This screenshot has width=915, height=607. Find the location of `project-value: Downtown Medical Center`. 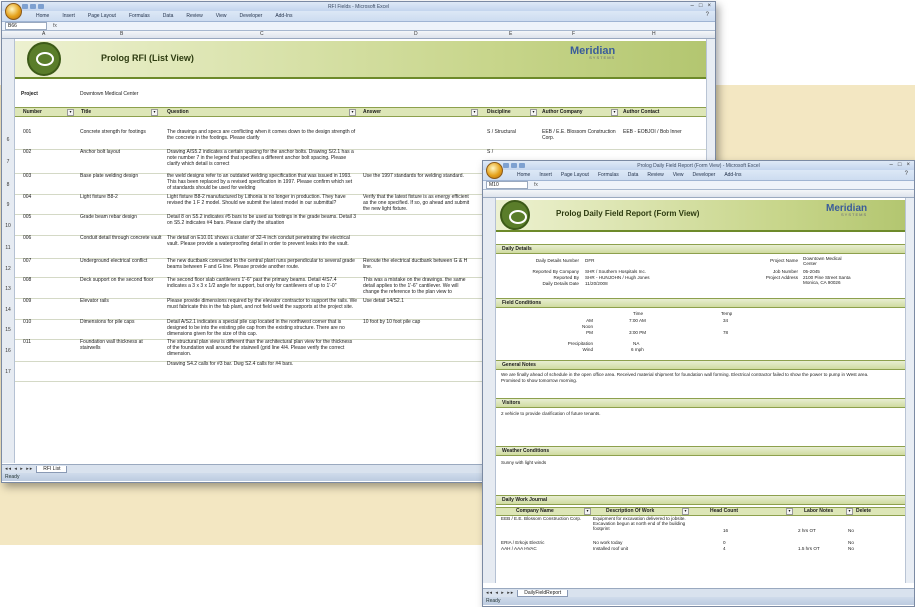

project-value: Downtown Medical Center is located at coordinates (109, 94).